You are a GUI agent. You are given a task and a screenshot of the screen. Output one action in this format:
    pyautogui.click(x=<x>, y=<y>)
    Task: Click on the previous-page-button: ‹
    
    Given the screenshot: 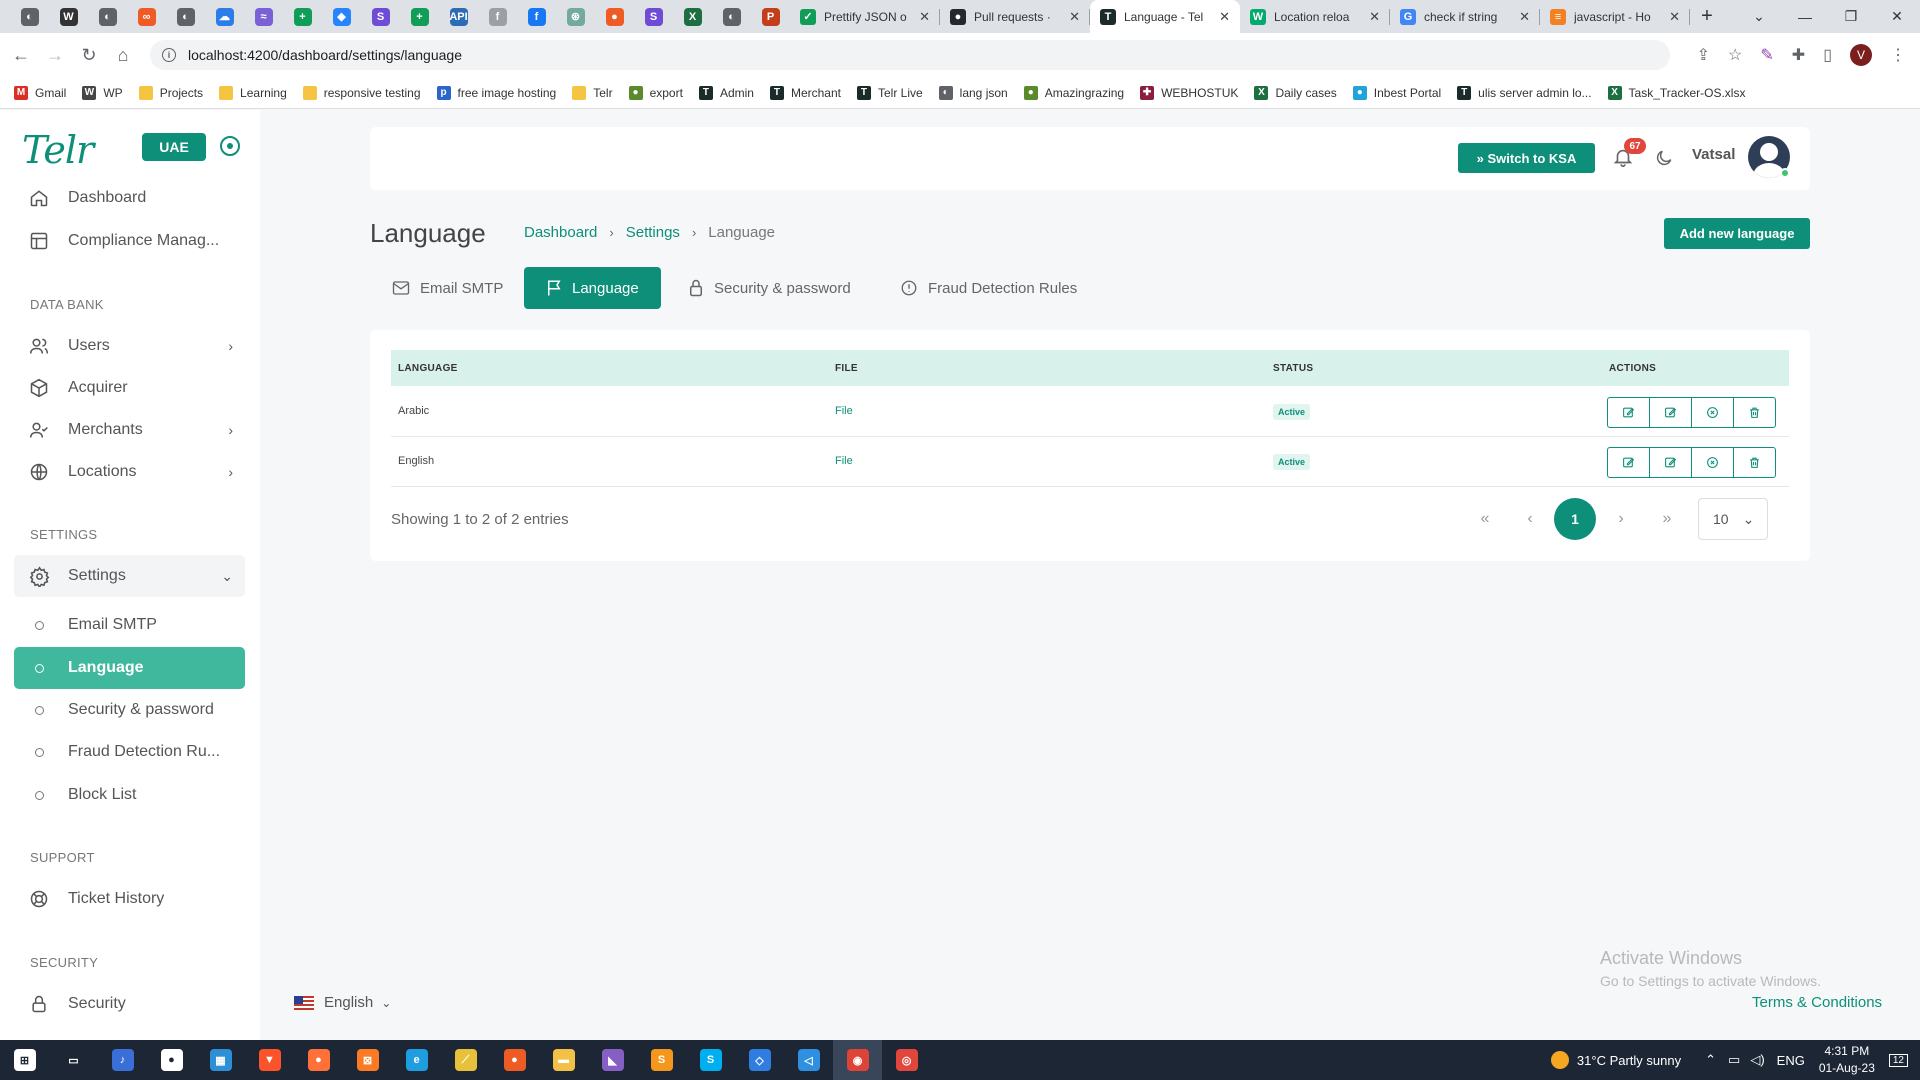 What is the action you would take?
    pyautogui.click(x=1530, y=519)
    